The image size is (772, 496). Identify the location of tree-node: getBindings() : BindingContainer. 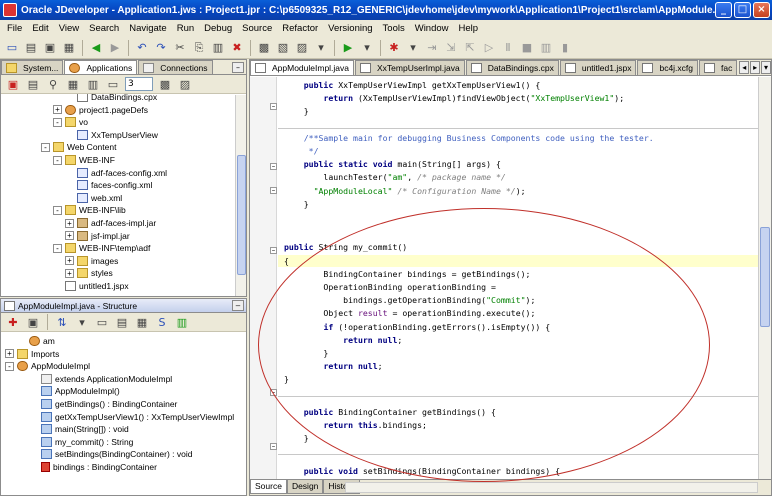
(103, 404).